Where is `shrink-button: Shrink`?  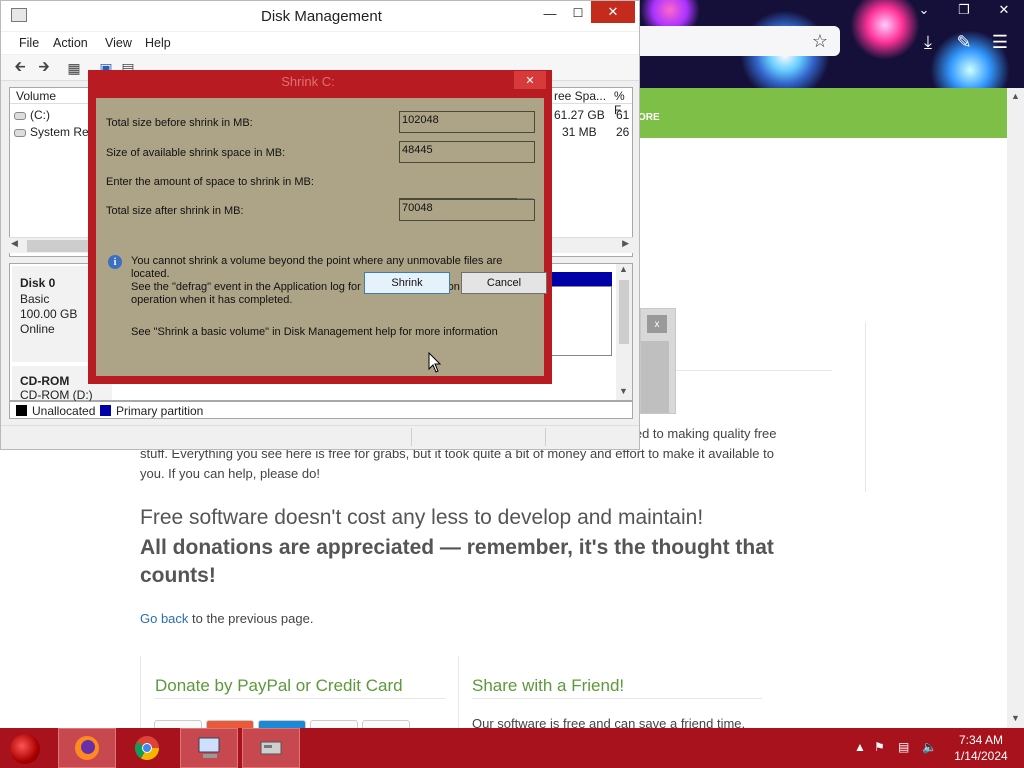 shrink-button: Shrink is located at coordinates (407, 283).